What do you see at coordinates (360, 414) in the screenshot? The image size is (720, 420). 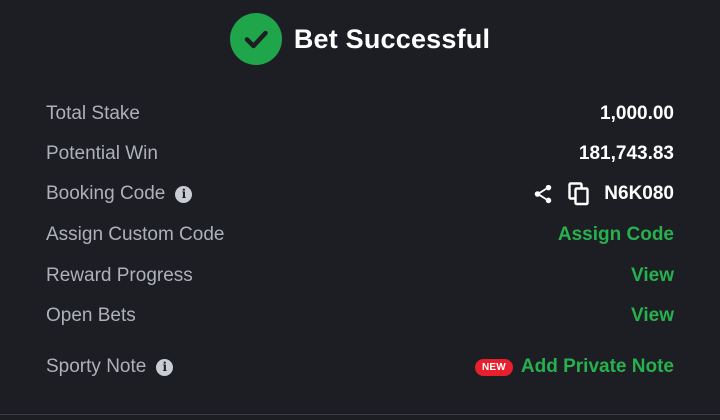 I see `divider` at bounding box center [360, 414].